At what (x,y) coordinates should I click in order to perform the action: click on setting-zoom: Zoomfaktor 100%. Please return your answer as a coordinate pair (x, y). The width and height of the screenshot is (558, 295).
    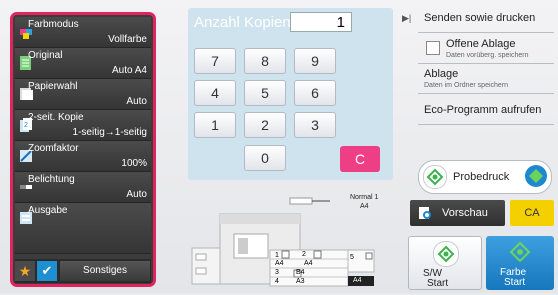
    Looking at the image, I should click on (83, 156).